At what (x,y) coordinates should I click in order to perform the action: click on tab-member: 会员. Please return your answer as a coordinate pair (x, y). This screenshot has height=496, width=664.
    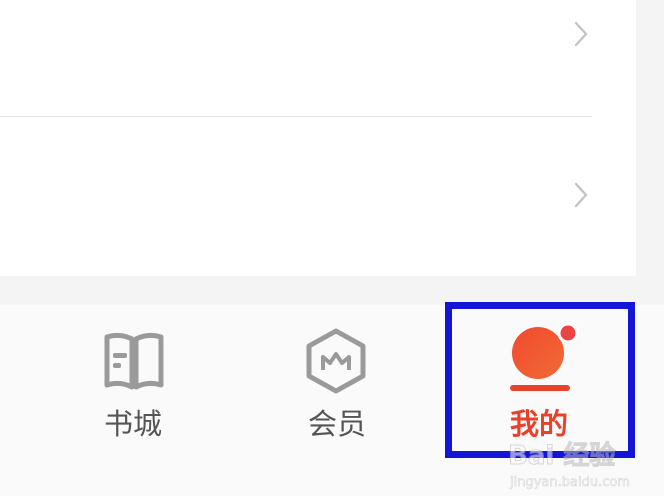
    Looking at the image, I should click on (335, 382).